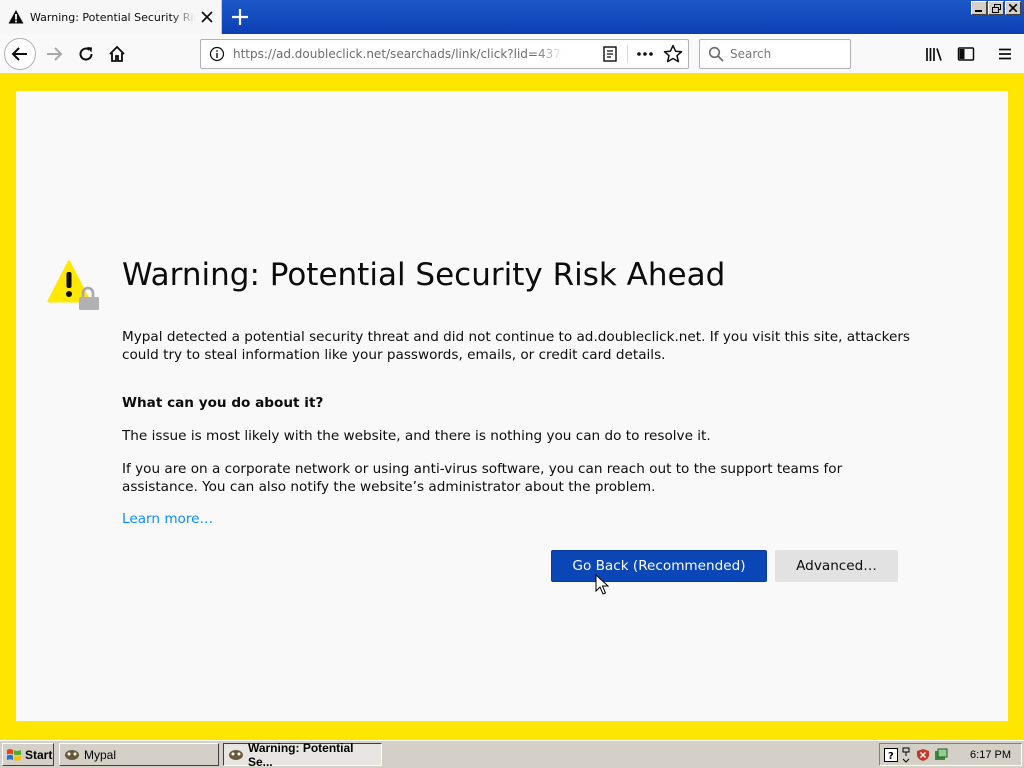 This screenshot has height=768, width=1024. I want to click on start-label: Start, so click(39, 754).